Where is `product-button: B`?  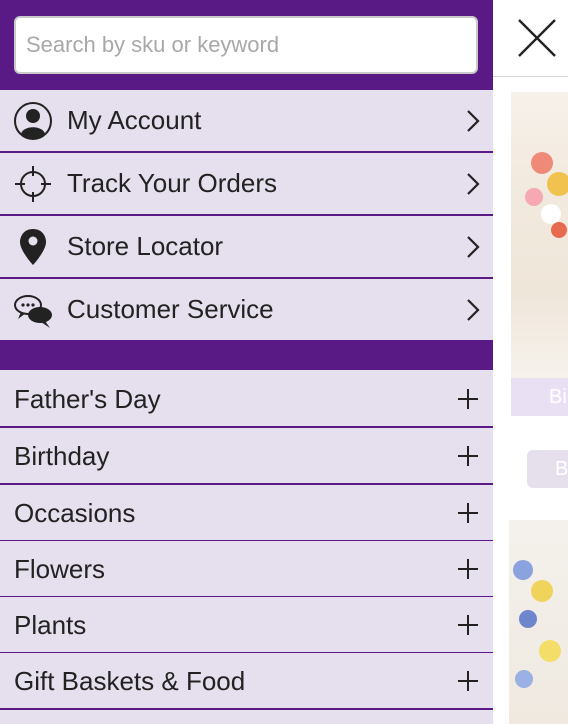 product-button: B is located at coordinates (547, 469).